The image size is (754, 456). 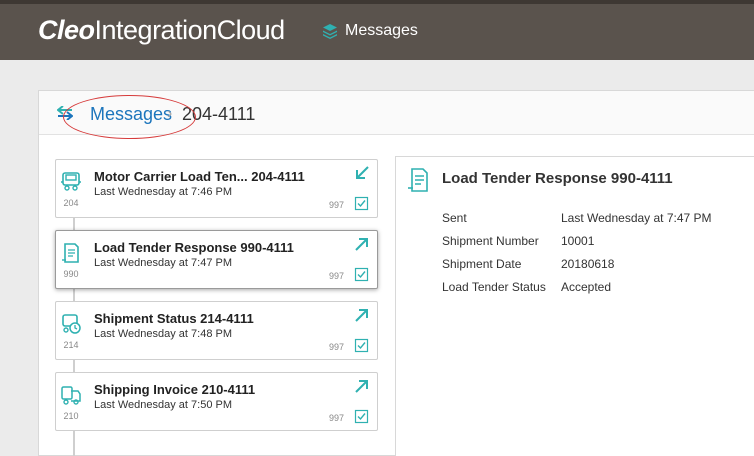 What do you see at coordinates (71, 395) in the screenshot?
I see `invoice-icon` at bounding box center [71, 395].